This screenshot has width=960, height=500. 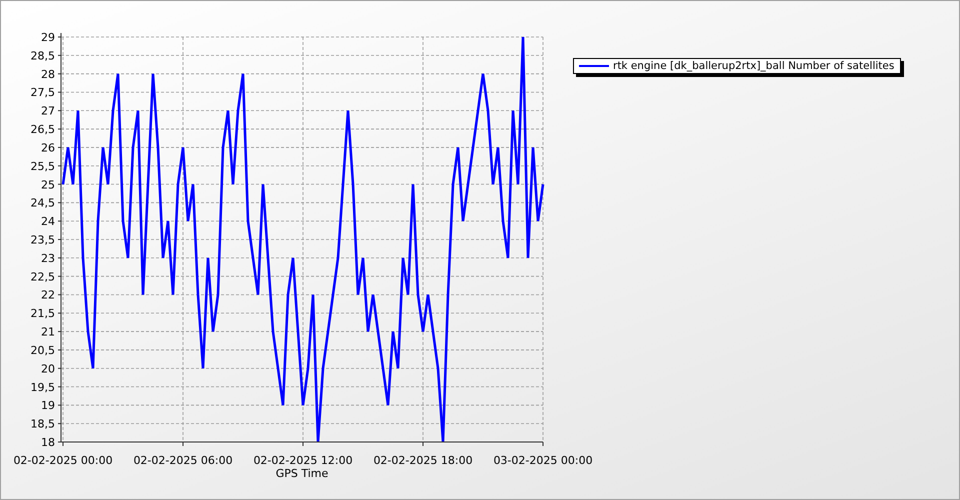 I want to click on legend-line-icon, so click(x=594, y=66).